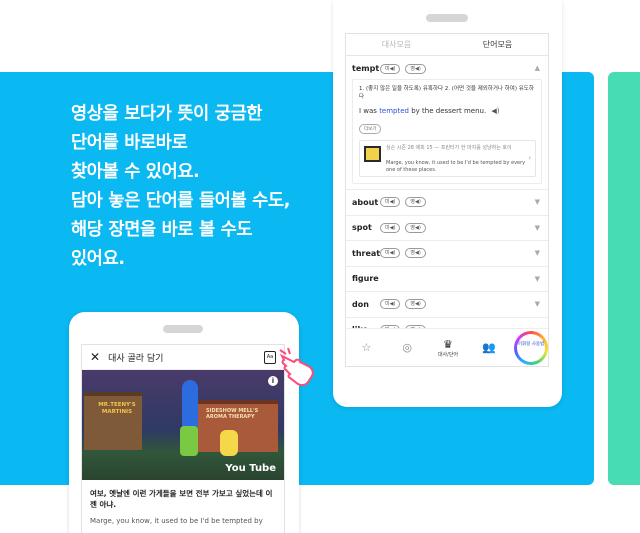  Describe the element at coordinates (232, 414) in the screenshot. I see `building-sign-right: SIDESHOW MELL'S AROMA THERAPY` at that location.